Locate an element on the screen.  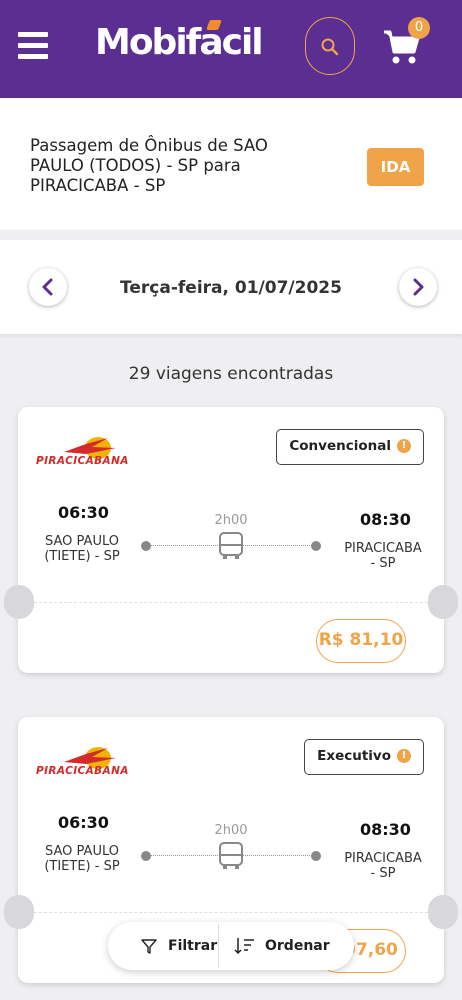
app-header: Mobifacil 0 is located at coordinates (231, 49).